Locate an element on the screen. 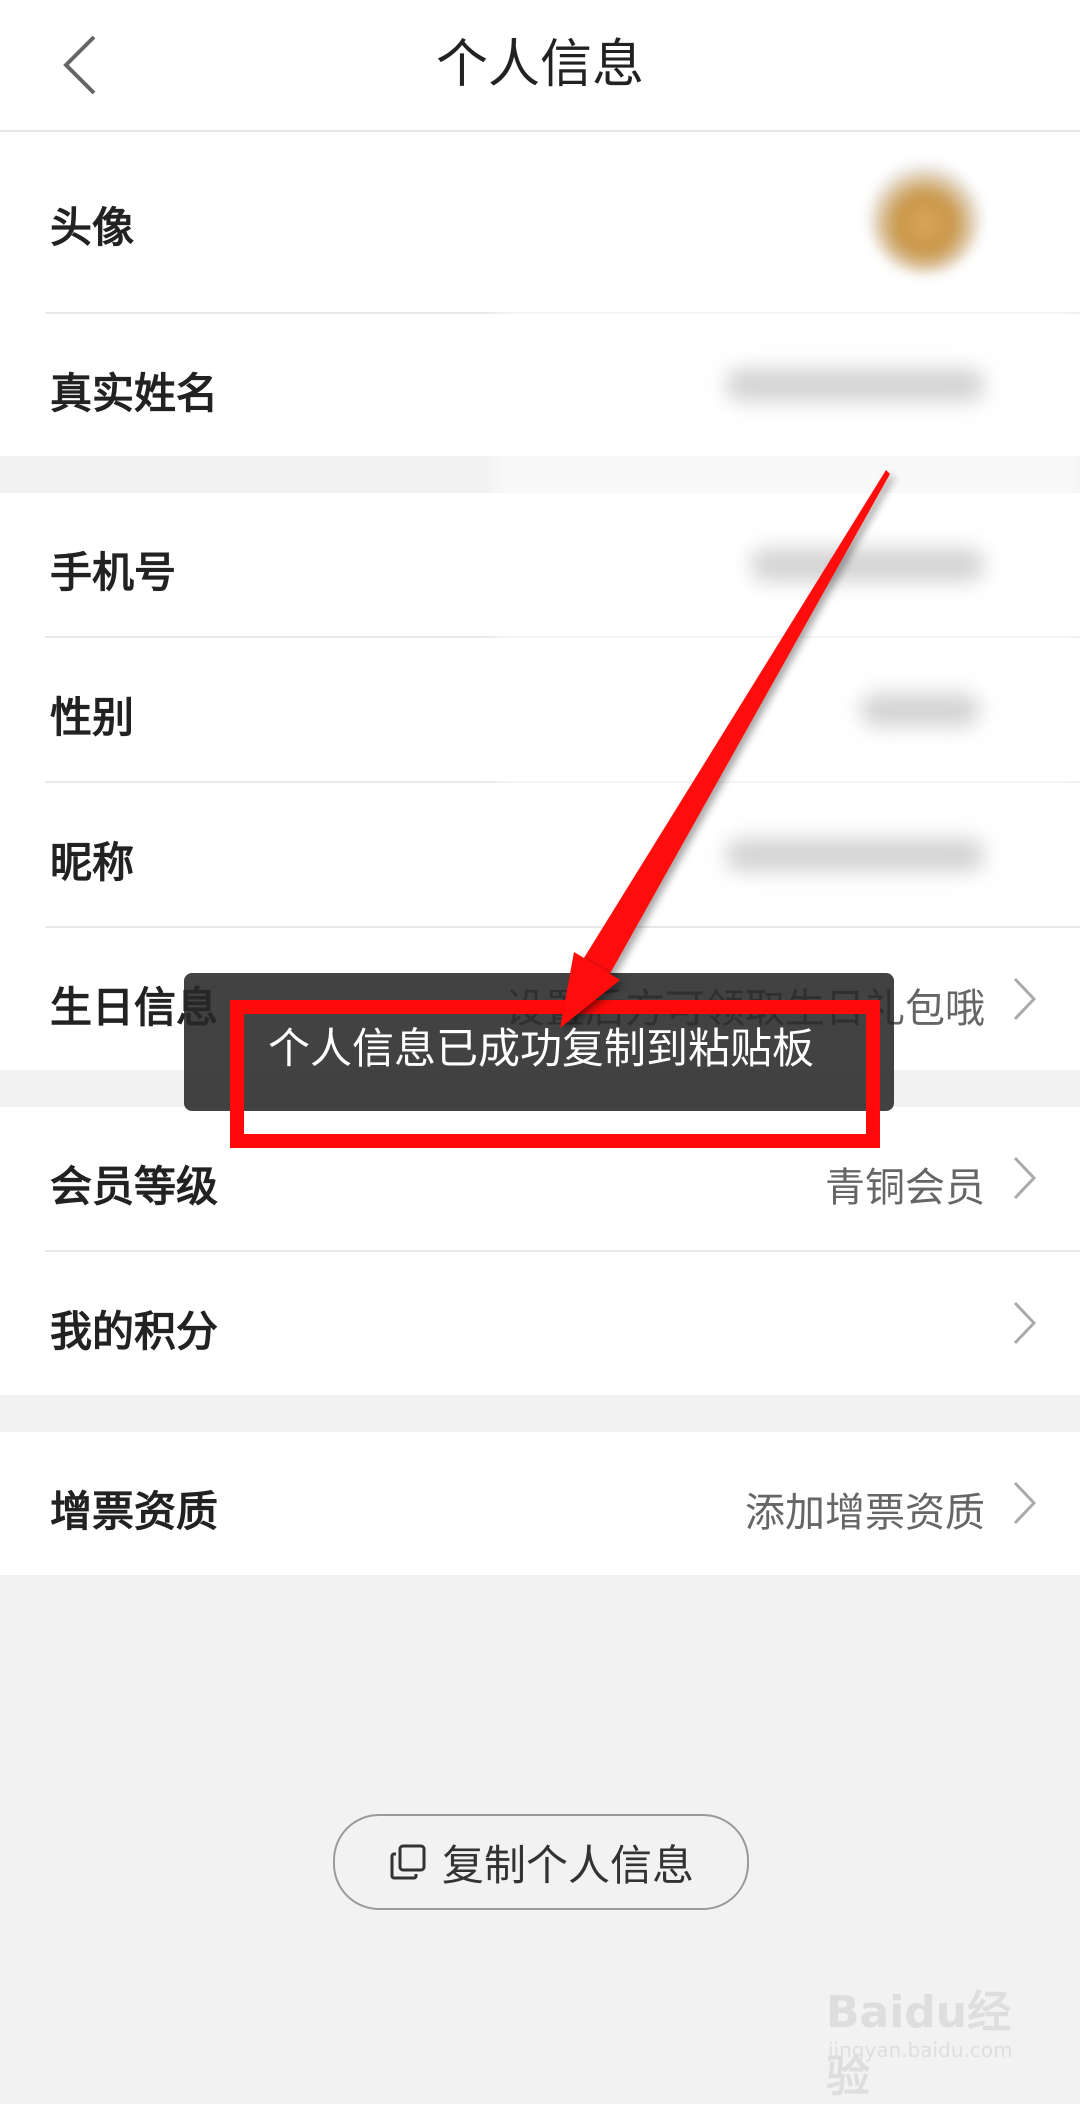 This screenshot has height=2104, width=1080. annotation-arrow is located at coordinates (725, 749).